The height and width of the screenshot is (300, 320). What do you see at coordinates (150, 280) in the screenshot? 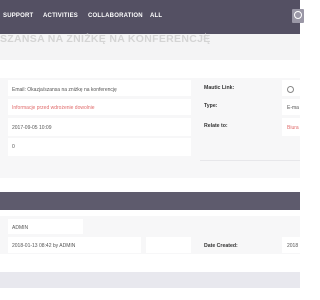
I see `bottom-section-bar` at bounding box center [150, 280].